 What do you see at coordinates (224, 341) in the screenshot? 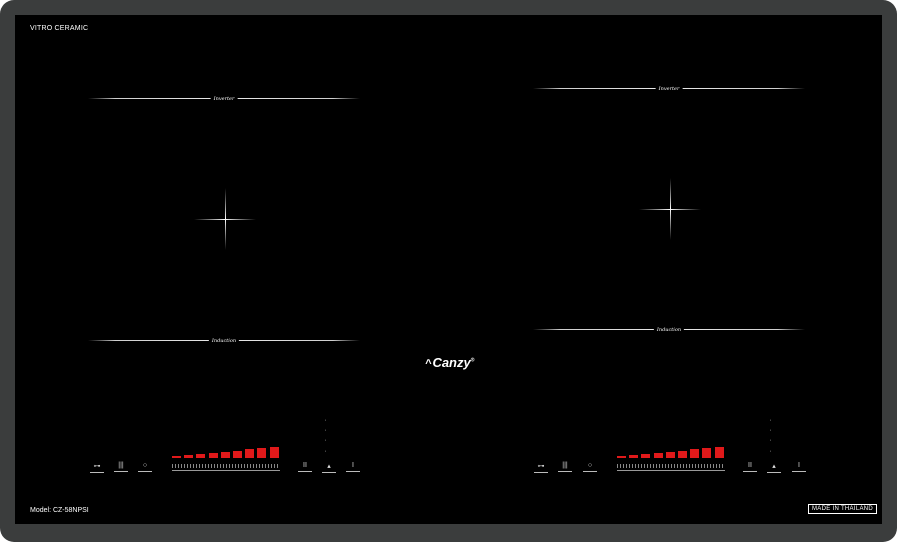
I see `left-zone-bottom-script: Induction` at bounding box center [224, 341].